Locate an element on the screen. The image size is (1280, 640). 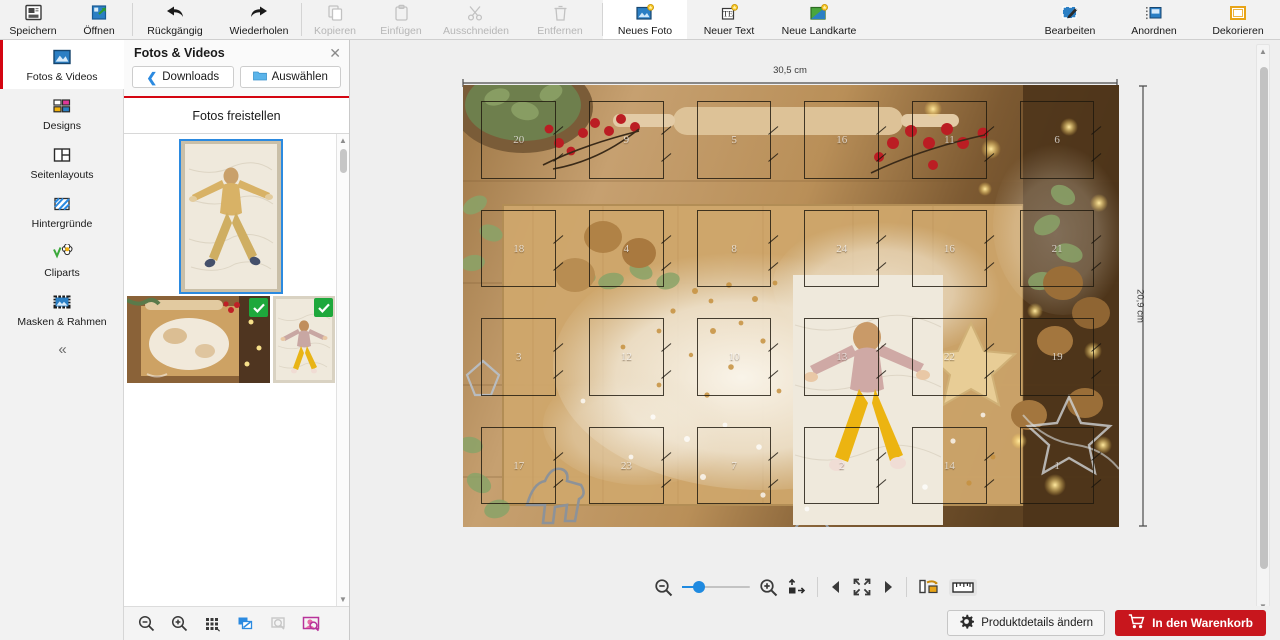
advent-door: 6 is located at coordinates (1059, 143).